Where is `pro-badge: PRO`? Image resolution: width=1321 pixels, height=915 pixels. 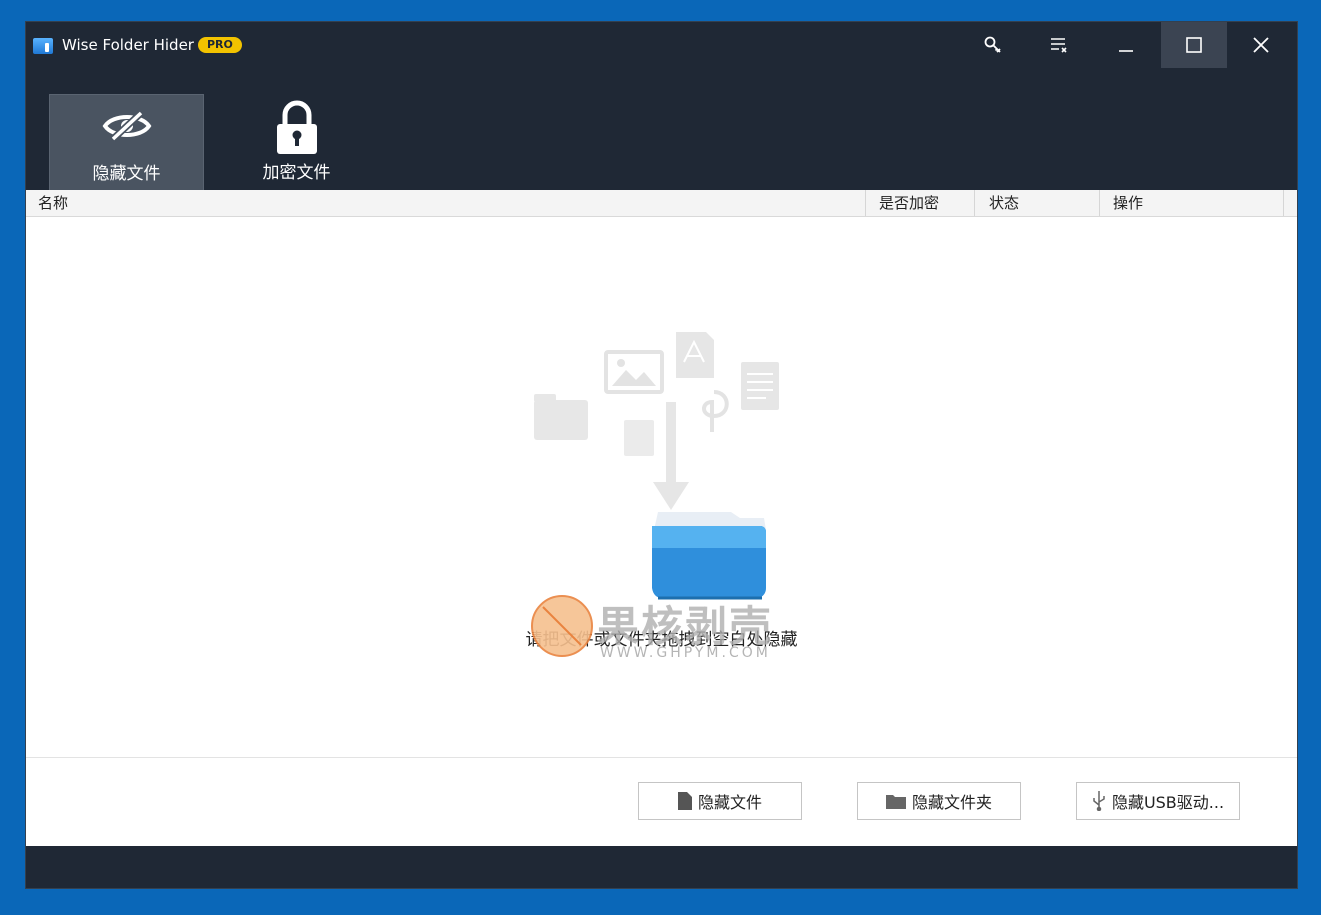
pro-badge: PRO is located at coordinates (220, 45).